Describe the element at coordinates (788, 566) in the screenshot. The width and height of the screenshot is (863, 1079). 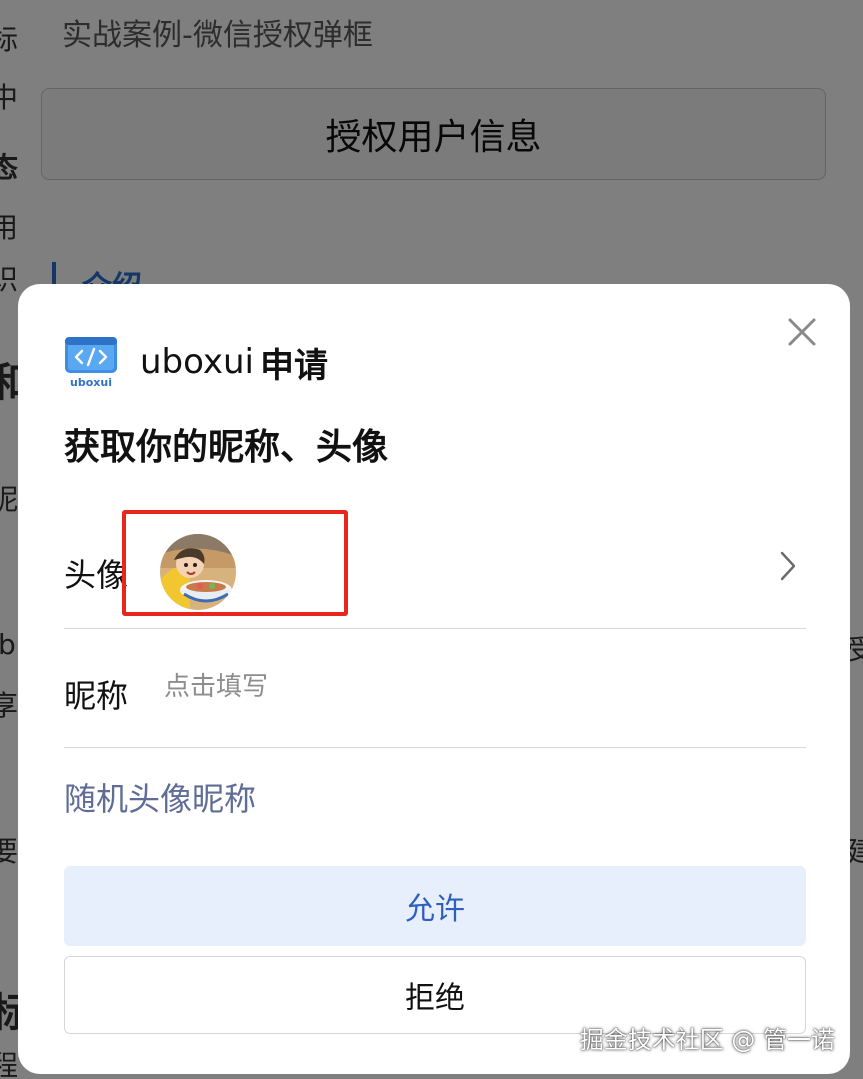
I see `chevron-right-icon` at that location.